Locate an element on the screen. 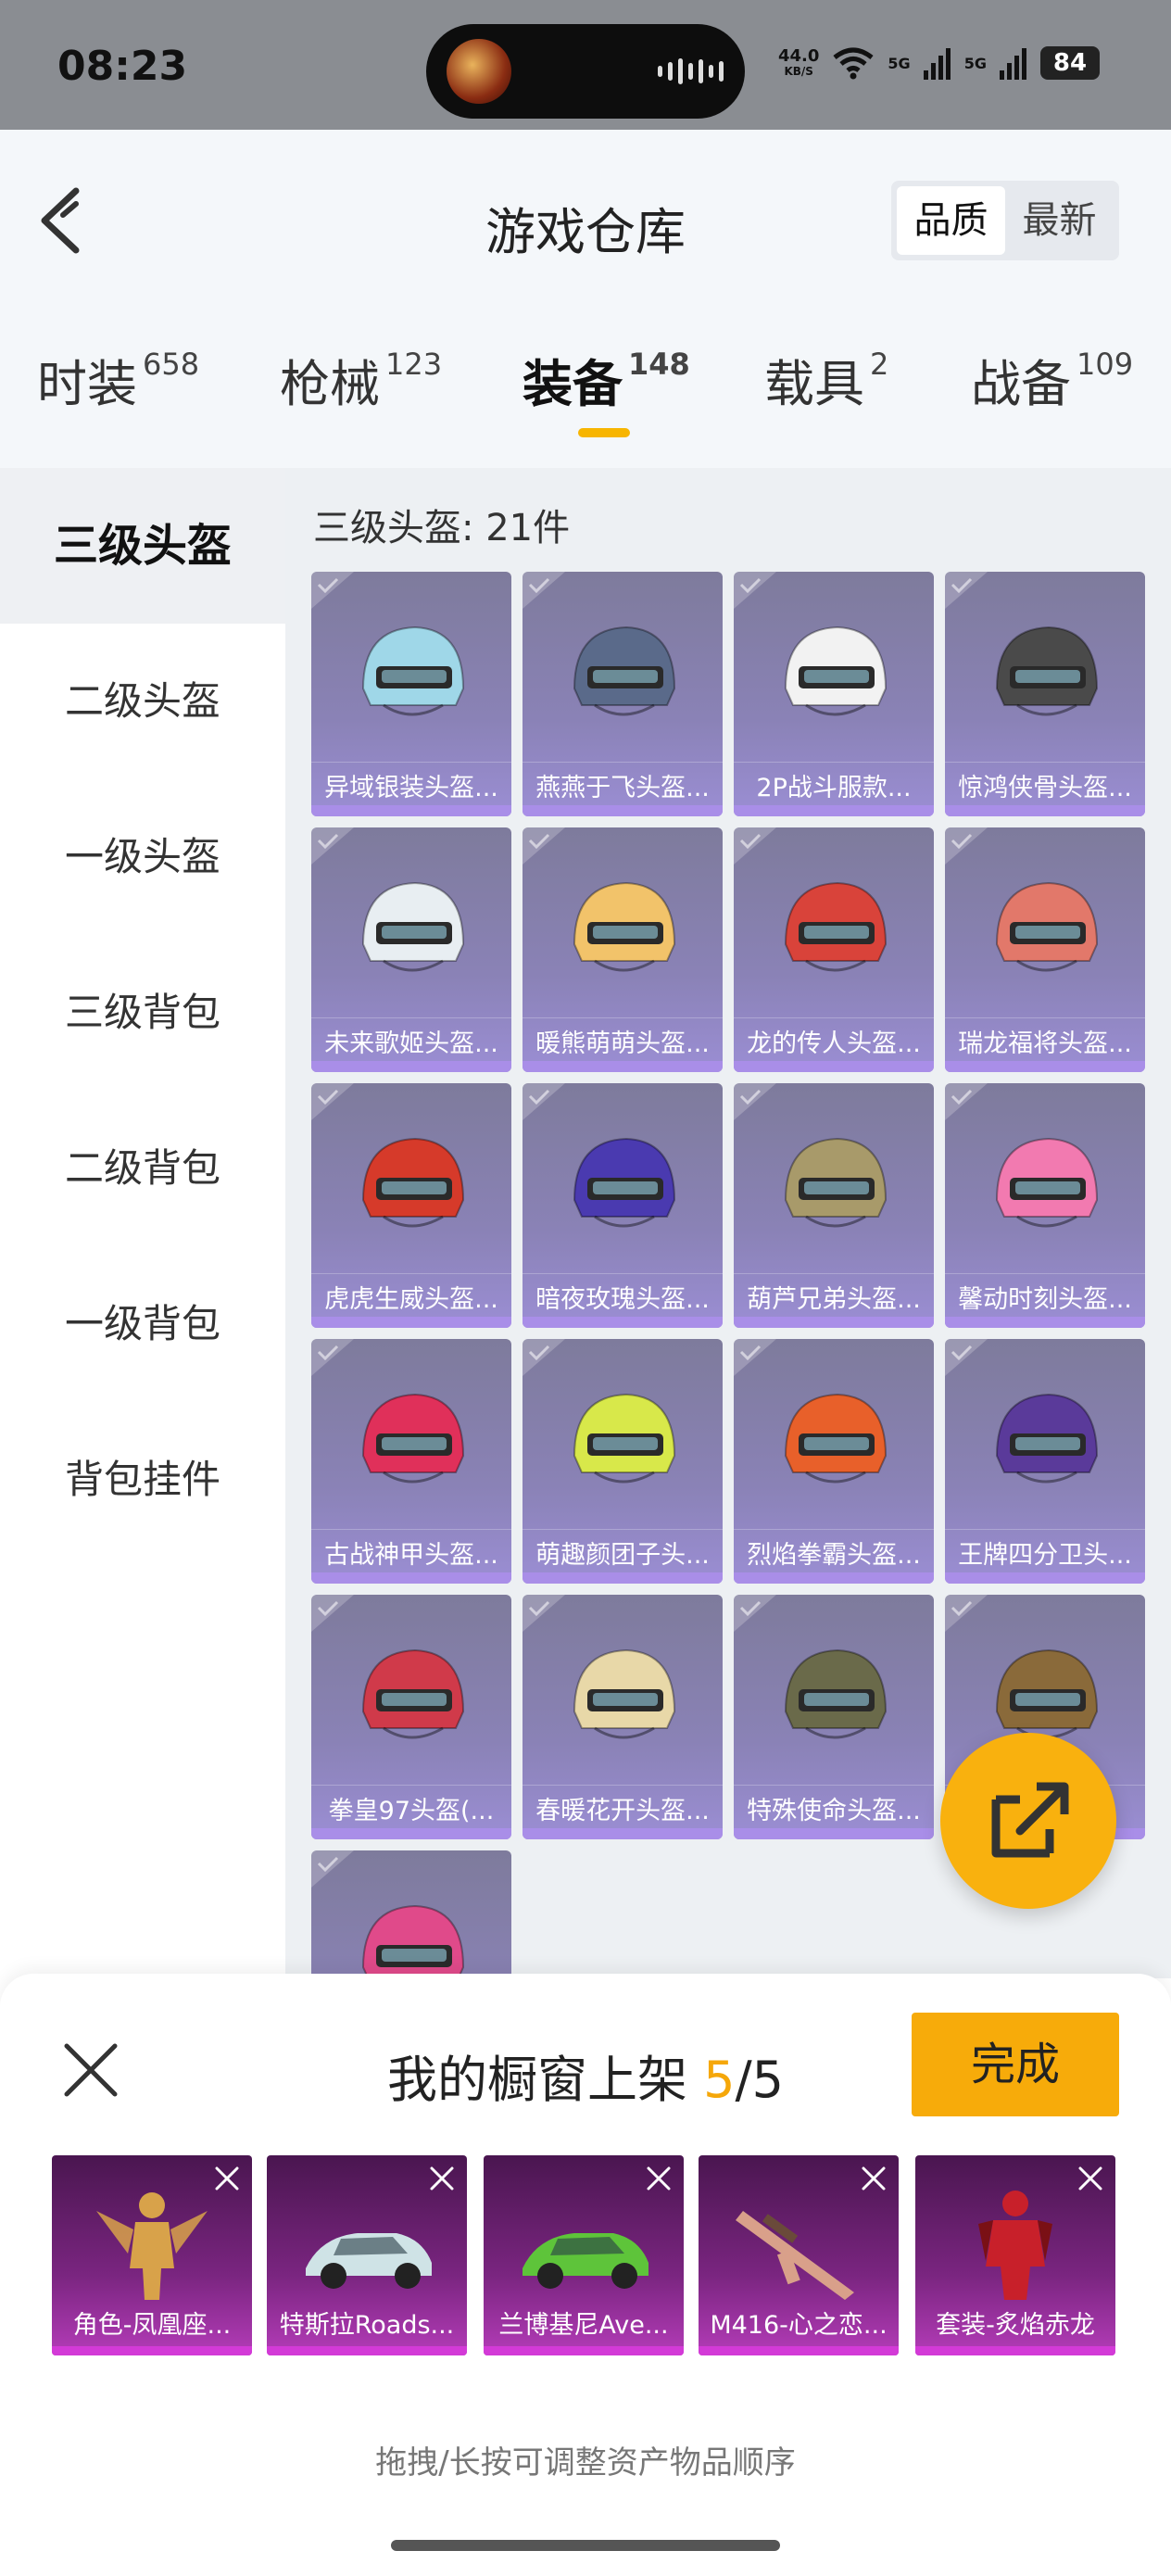 The height and width of the screenshot is (2576, 1171). showcase-slot: 套装-炙焰赤龙 is located at coordinates (1015, 2255).